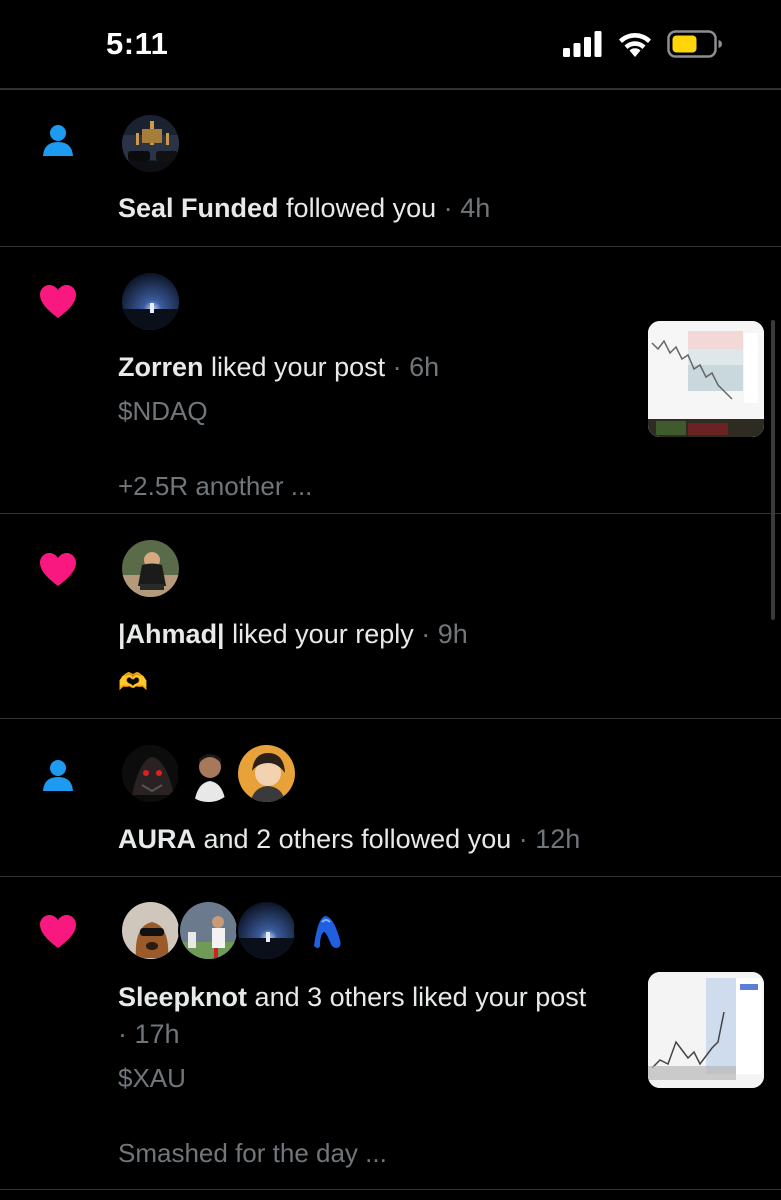 Image resolution: width=781 pixels, height=1200 pixels. Describe the element at coordinates (171, 634) in the screenshot. I see `actor-name: |Ahmad|` at that location.